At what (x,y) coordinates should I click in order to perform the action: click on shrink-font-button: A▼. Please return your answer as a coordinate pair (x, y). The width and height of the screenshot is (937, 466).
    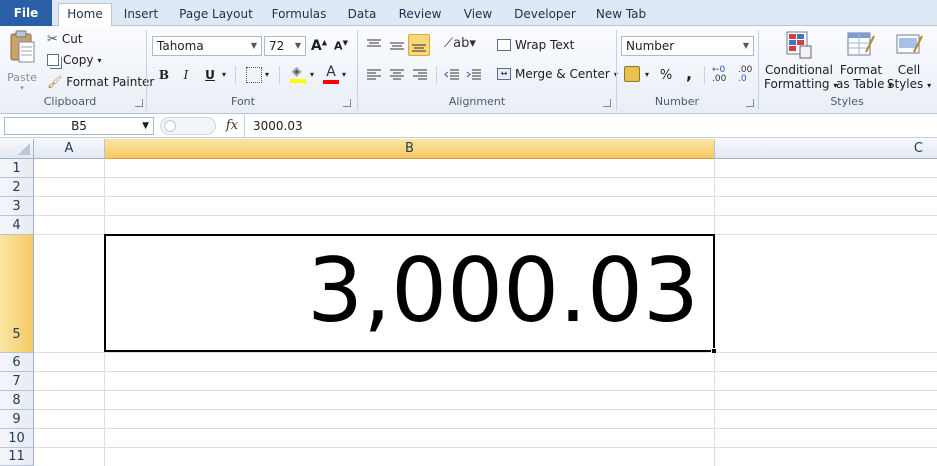
    Looking at the image, I should click on (341, 46).